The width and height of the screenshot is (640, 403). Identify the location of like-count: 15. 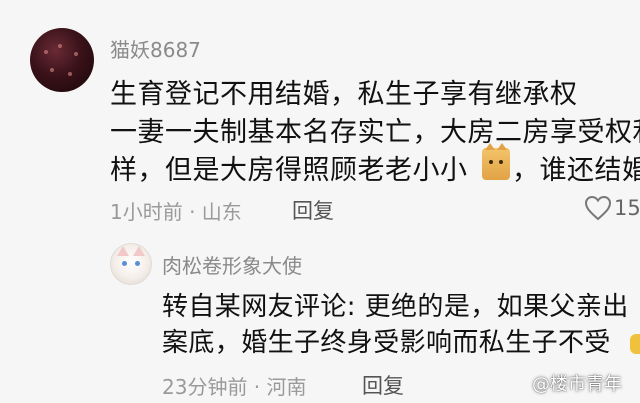
(627, 208).